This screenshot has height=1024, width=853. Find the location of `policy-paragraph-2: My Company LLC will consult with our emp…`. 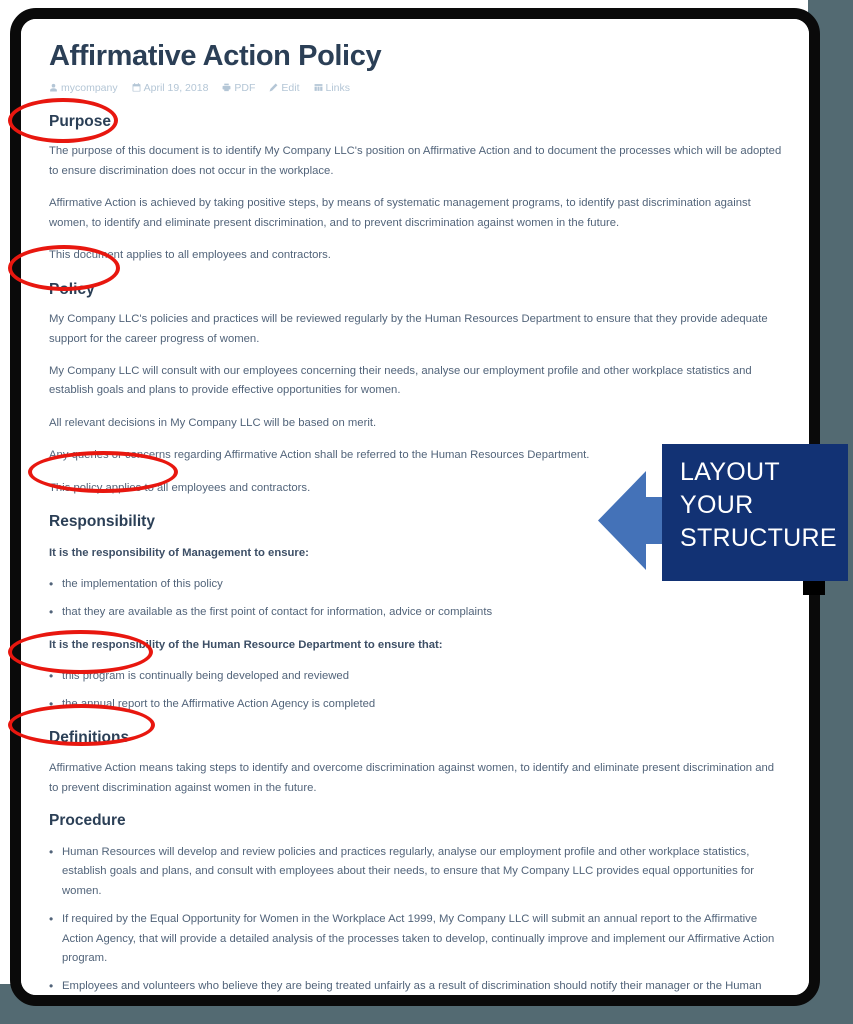

policy-paragraph-2: My Company LLC will consult with our emp… is located at coordinates (400, 381).